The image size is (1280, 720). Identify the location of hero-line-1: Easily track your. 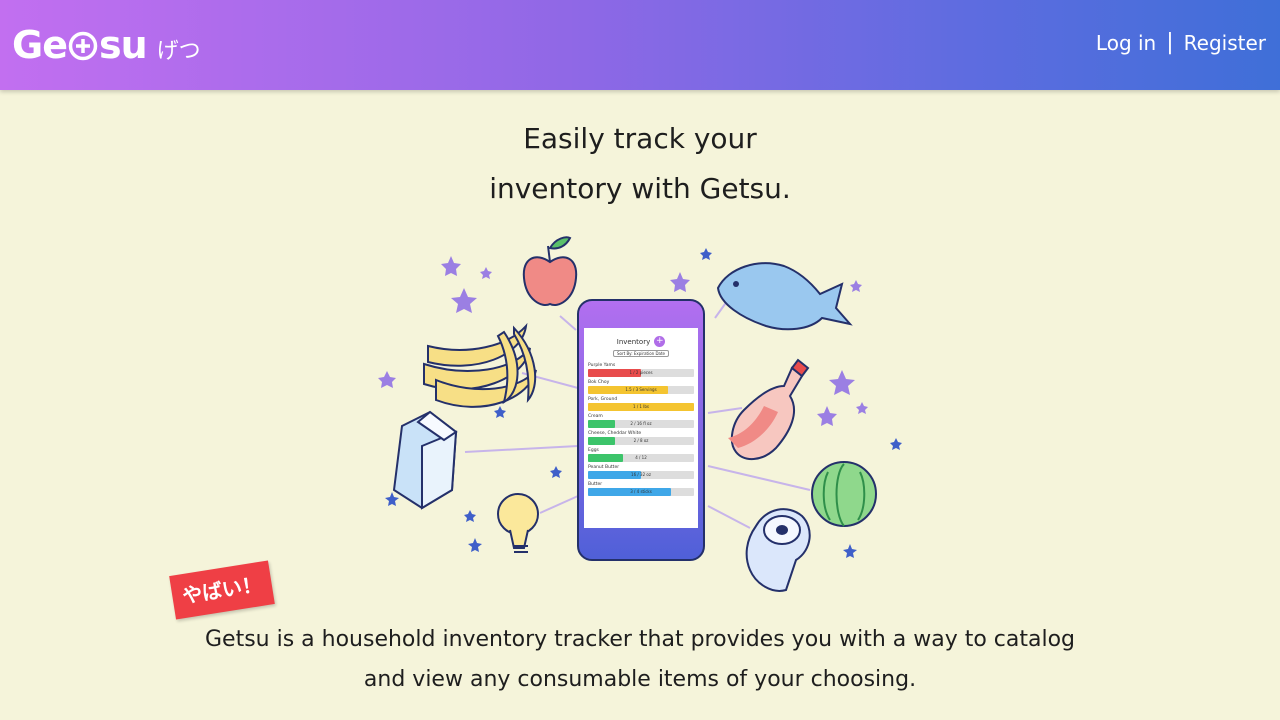
(640, 138).